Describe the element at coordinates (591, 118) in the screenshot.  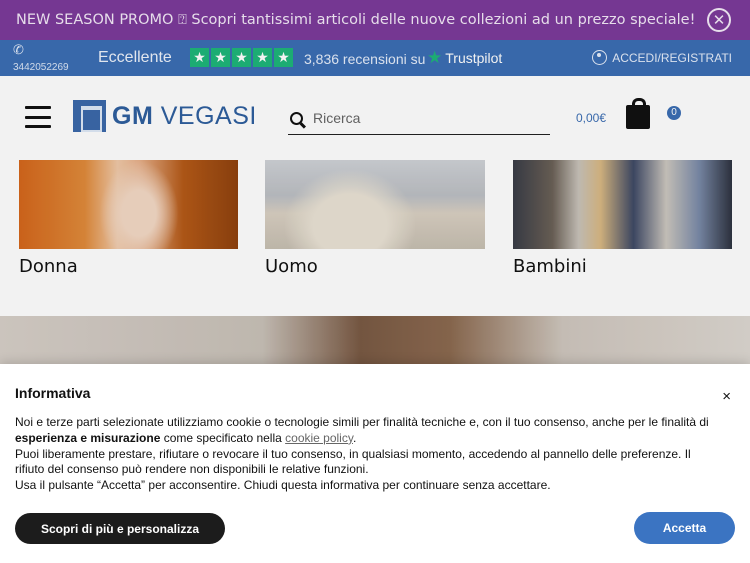
I see `cart-total: 0,00€` at that location.